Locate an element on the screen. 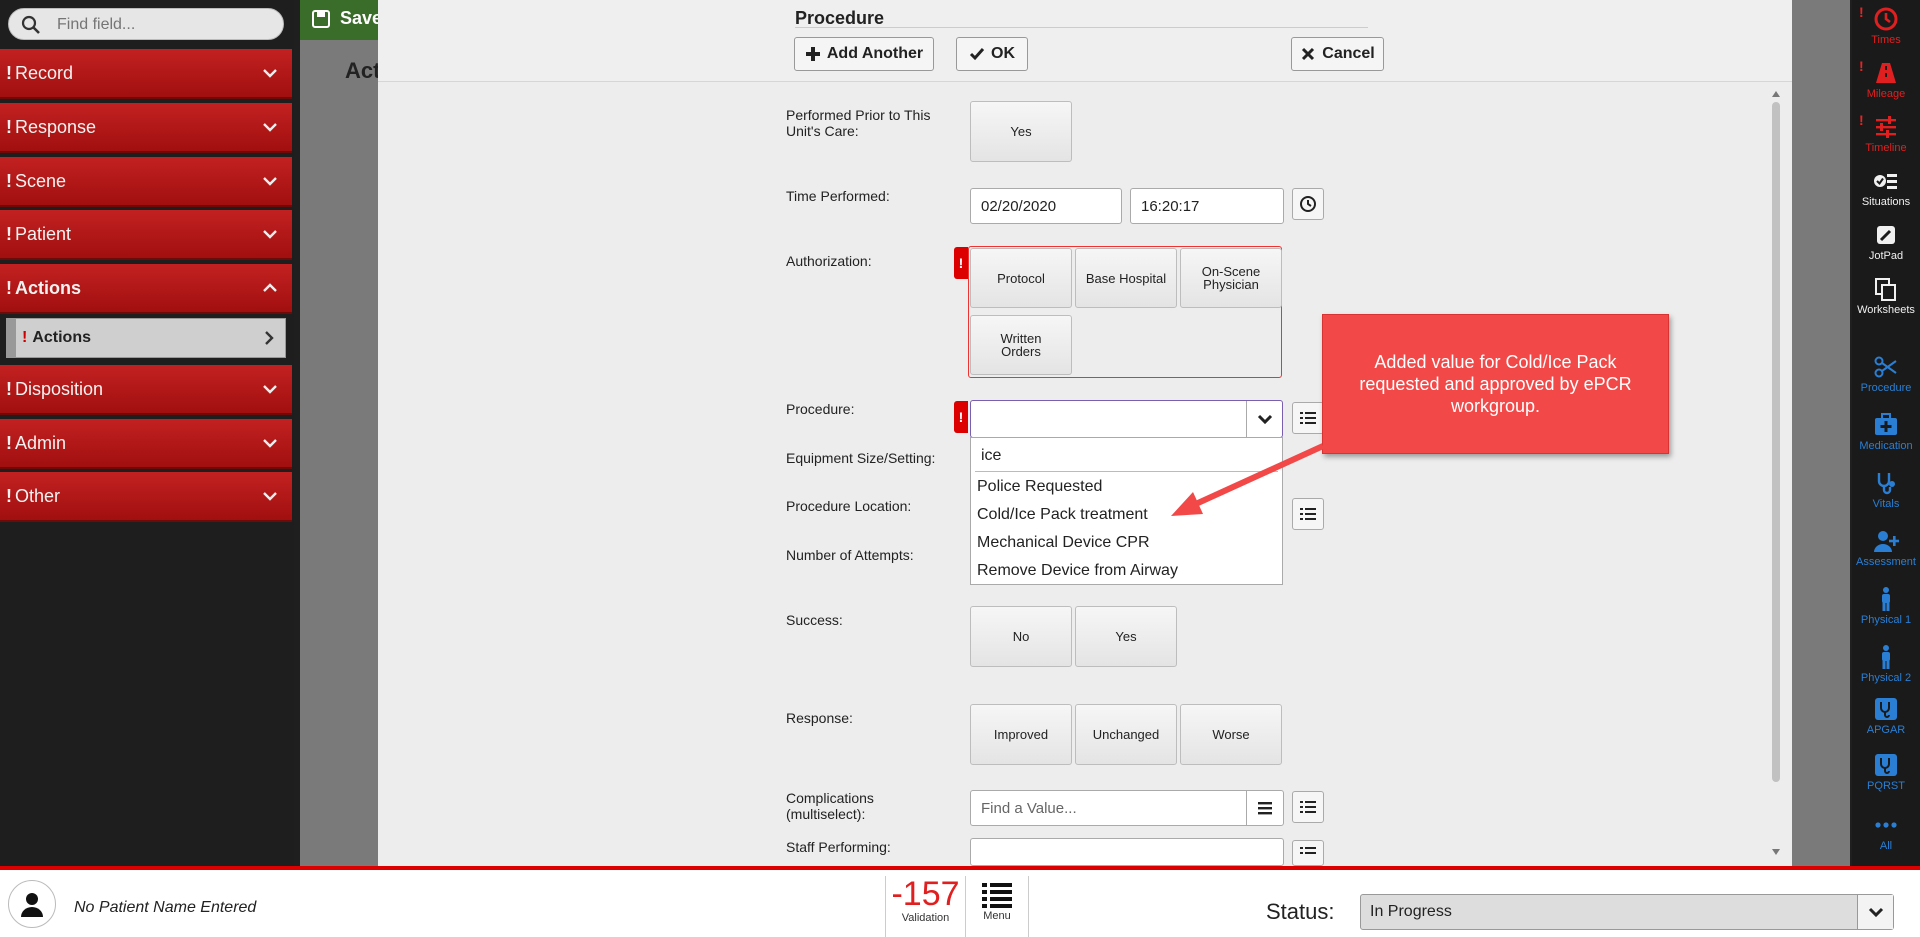 The image size is (1920, 937). checklist-icon is located at coordinates (1885, 181).